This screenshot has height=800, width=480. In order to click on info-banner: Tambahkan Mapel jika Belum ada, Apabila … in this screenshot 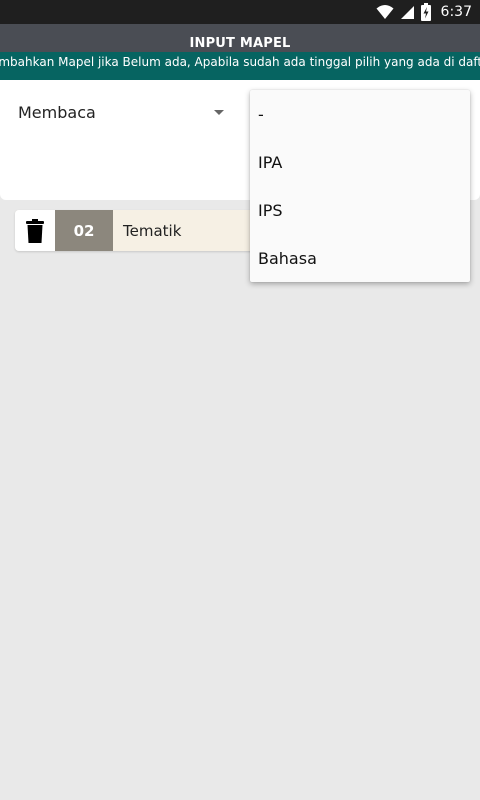, I will do `click(240, 66)`.